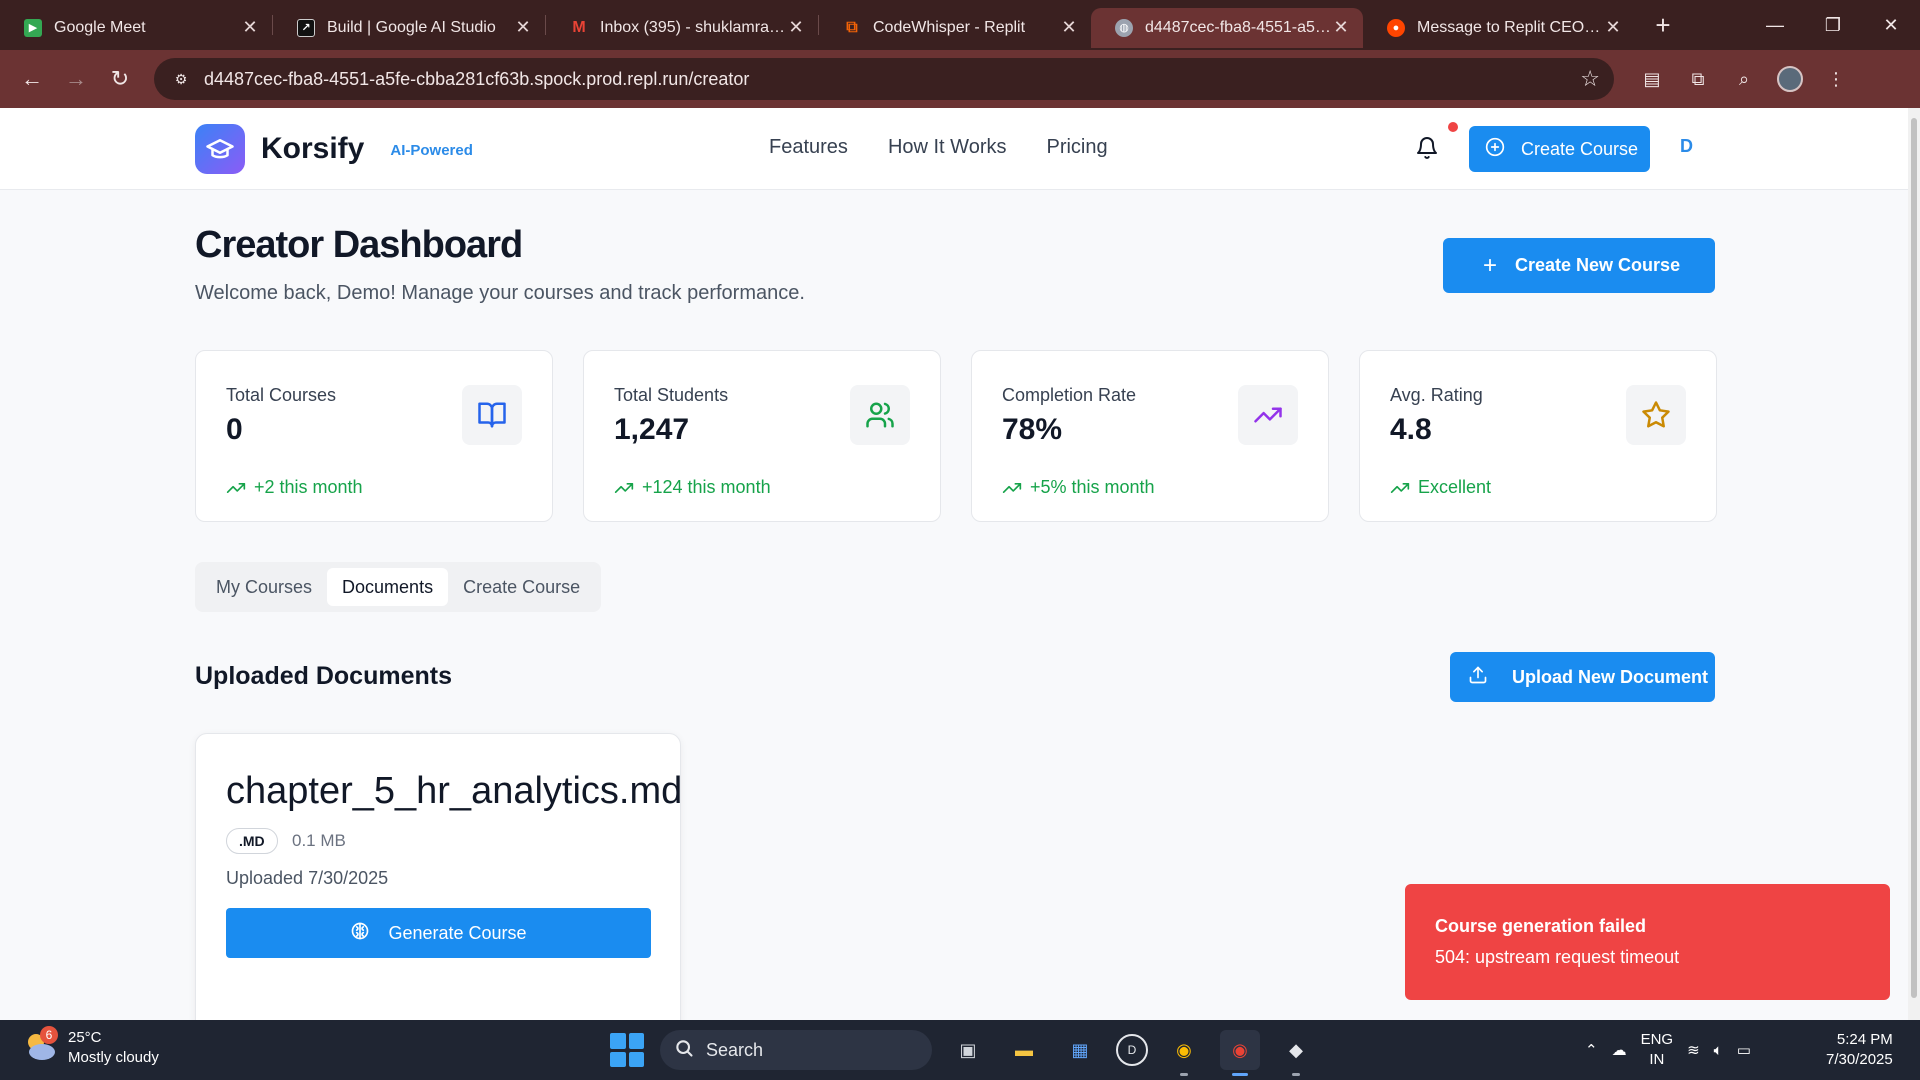 The image size is (1920, 1080). I want to click on create-new-course-button: + Create New Course, so click(1579, 265).